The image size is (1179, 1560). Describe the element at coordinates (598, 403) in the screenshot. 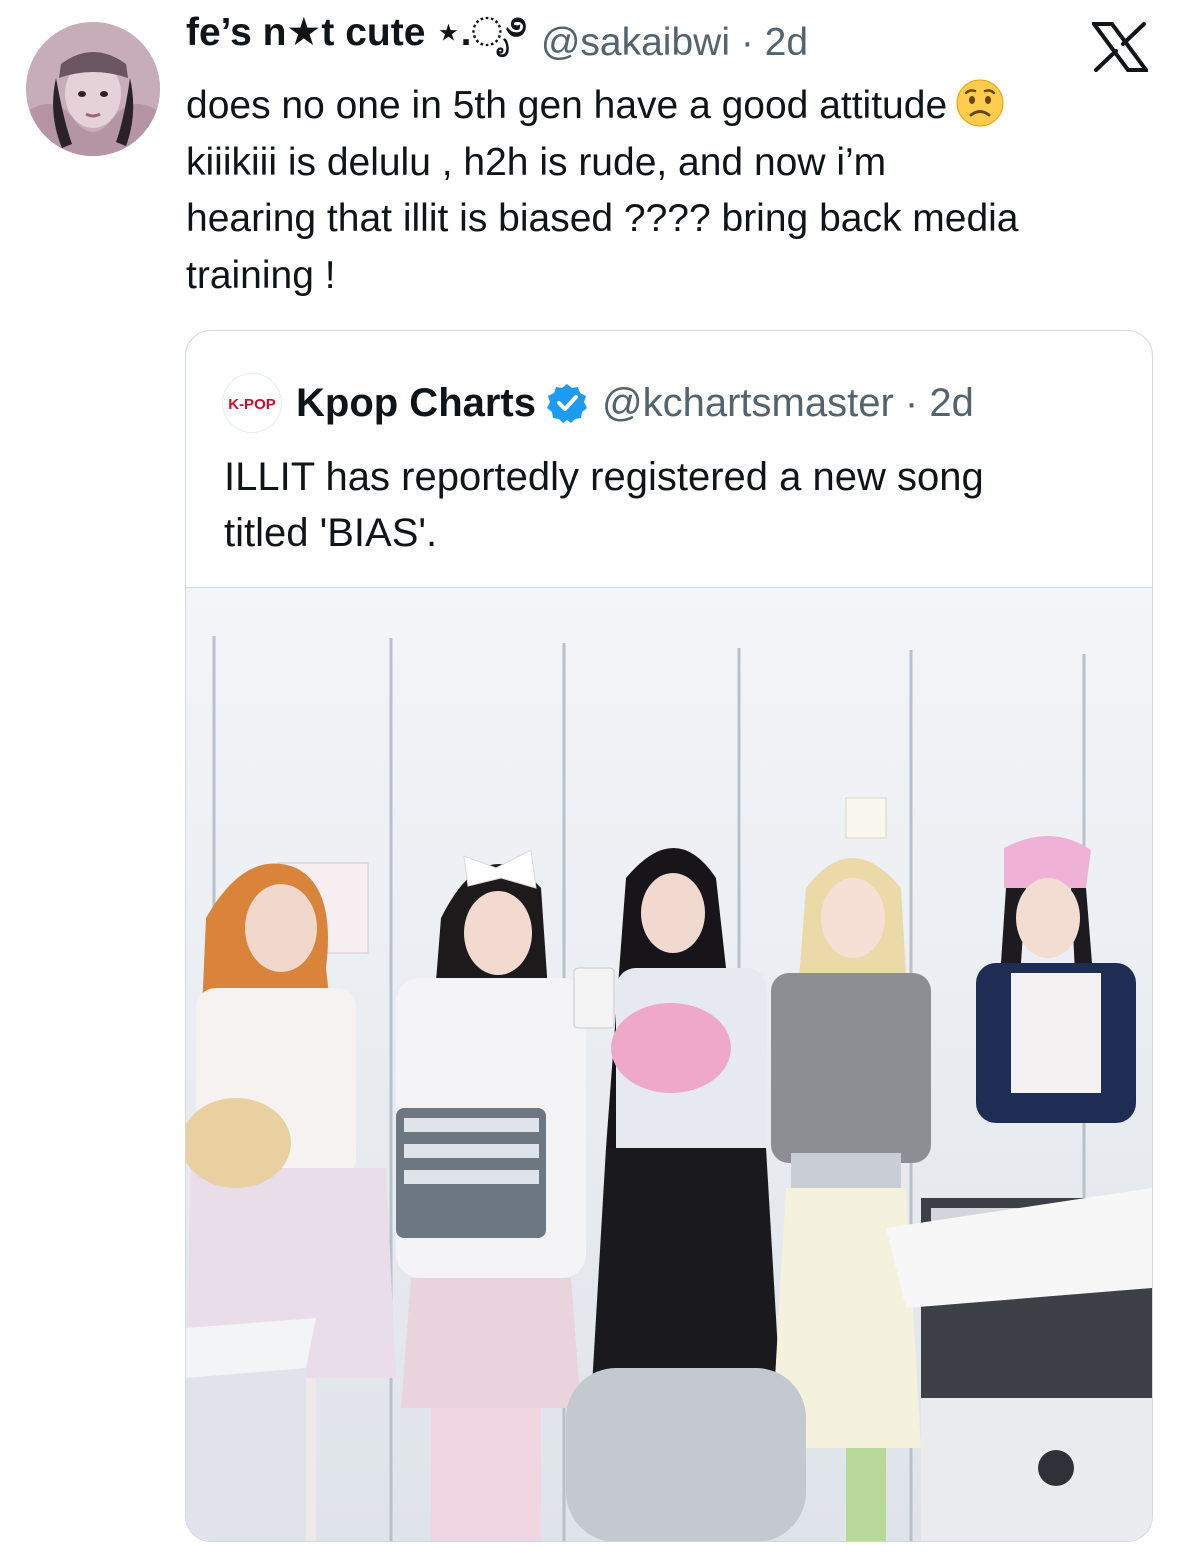

I see `quoted-tweet-header: K-POP Kpop Charts @kchartsmaster · 2d` at that location.